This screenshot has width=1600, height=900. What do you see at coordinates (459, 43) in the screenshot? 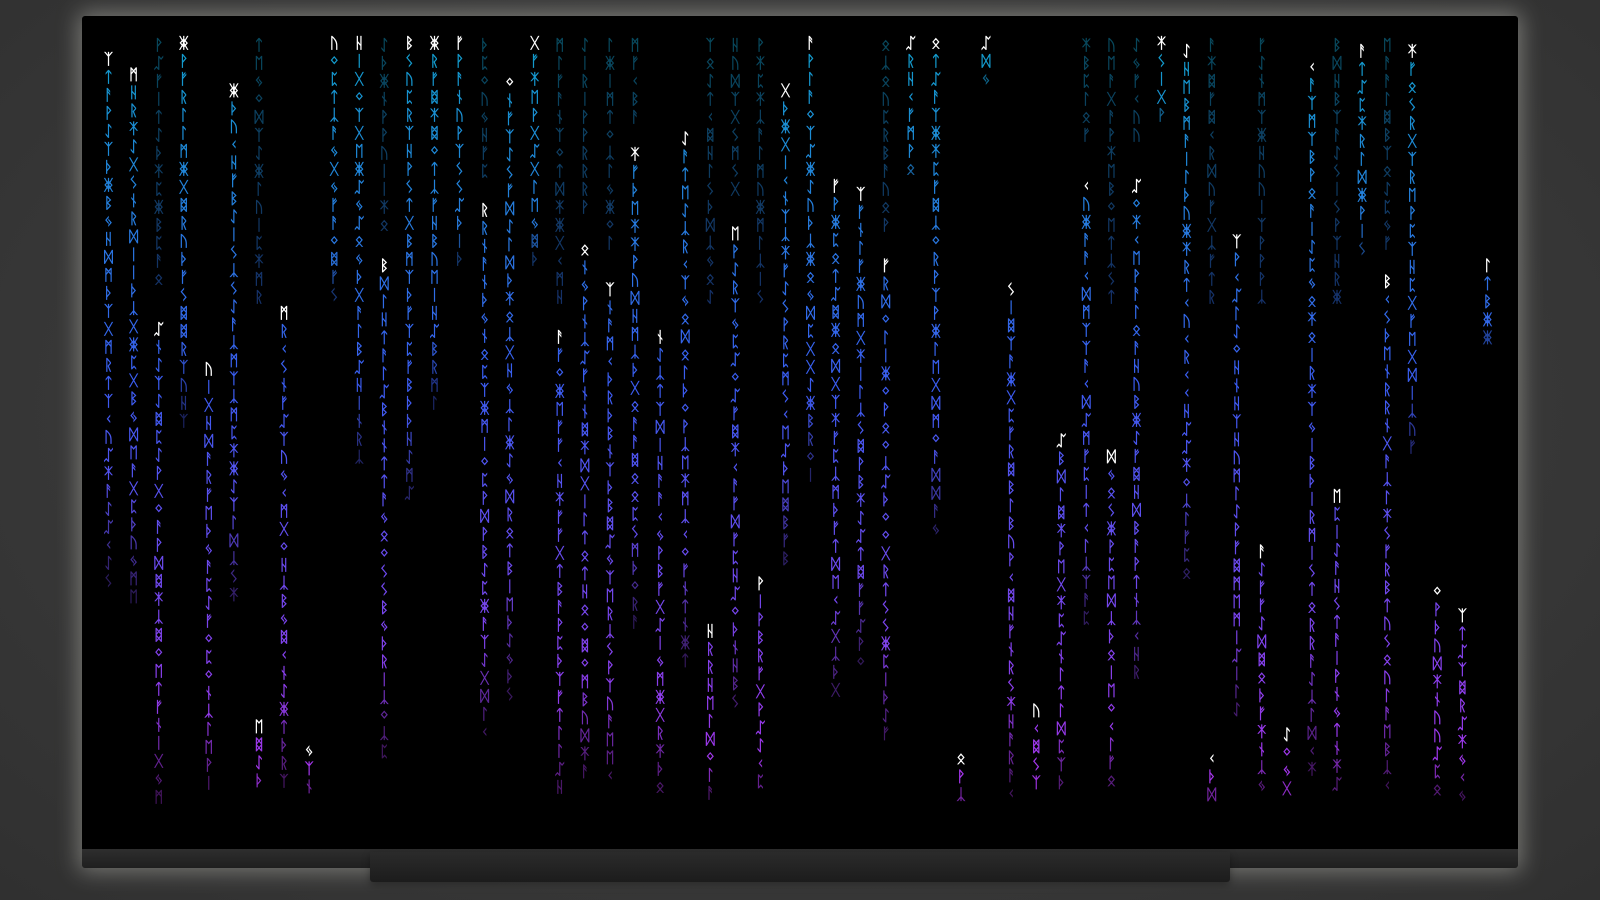
I see `rain-head-glyph: ᚠ` at bounding box center [459, 43].